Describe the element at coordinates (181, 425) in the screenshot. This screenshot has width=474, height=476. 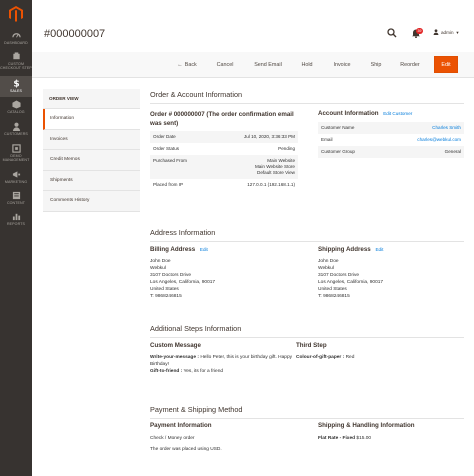
I see `payment-heading: Payment Information` at that location.